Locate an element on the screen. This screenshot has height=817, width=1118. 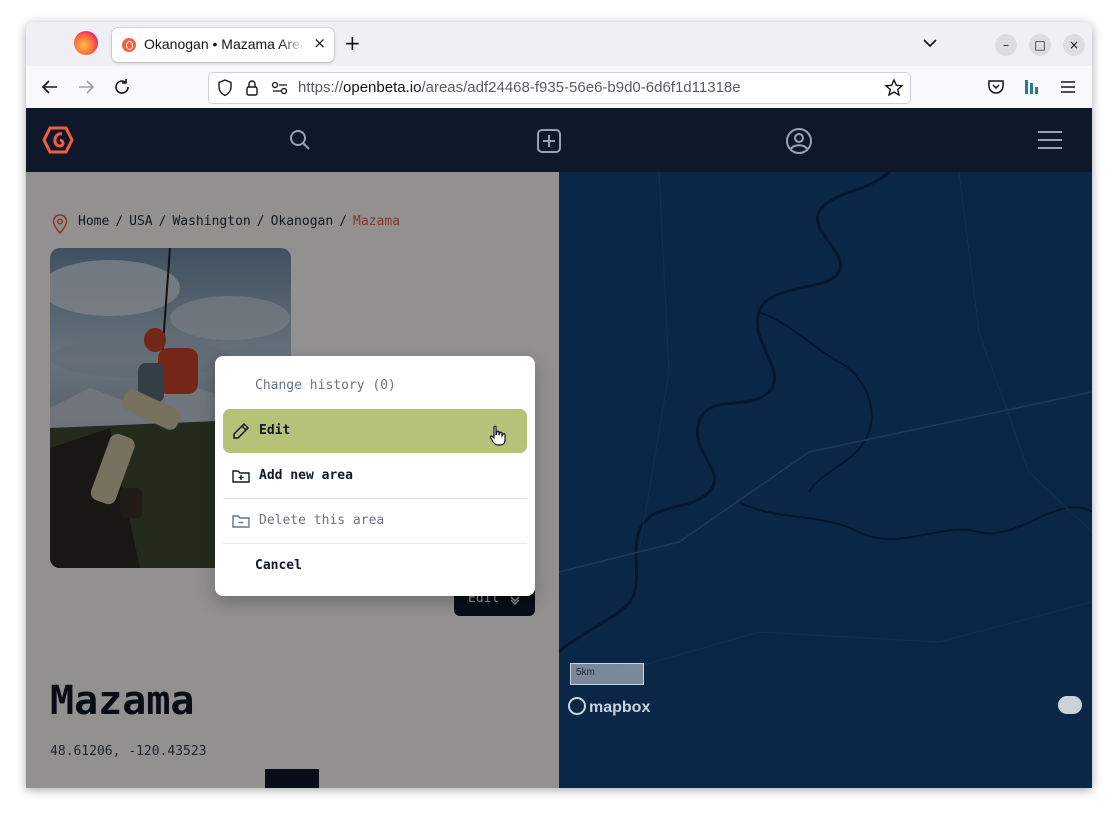
firefox-view-icon is located at coordinates (86, 43).